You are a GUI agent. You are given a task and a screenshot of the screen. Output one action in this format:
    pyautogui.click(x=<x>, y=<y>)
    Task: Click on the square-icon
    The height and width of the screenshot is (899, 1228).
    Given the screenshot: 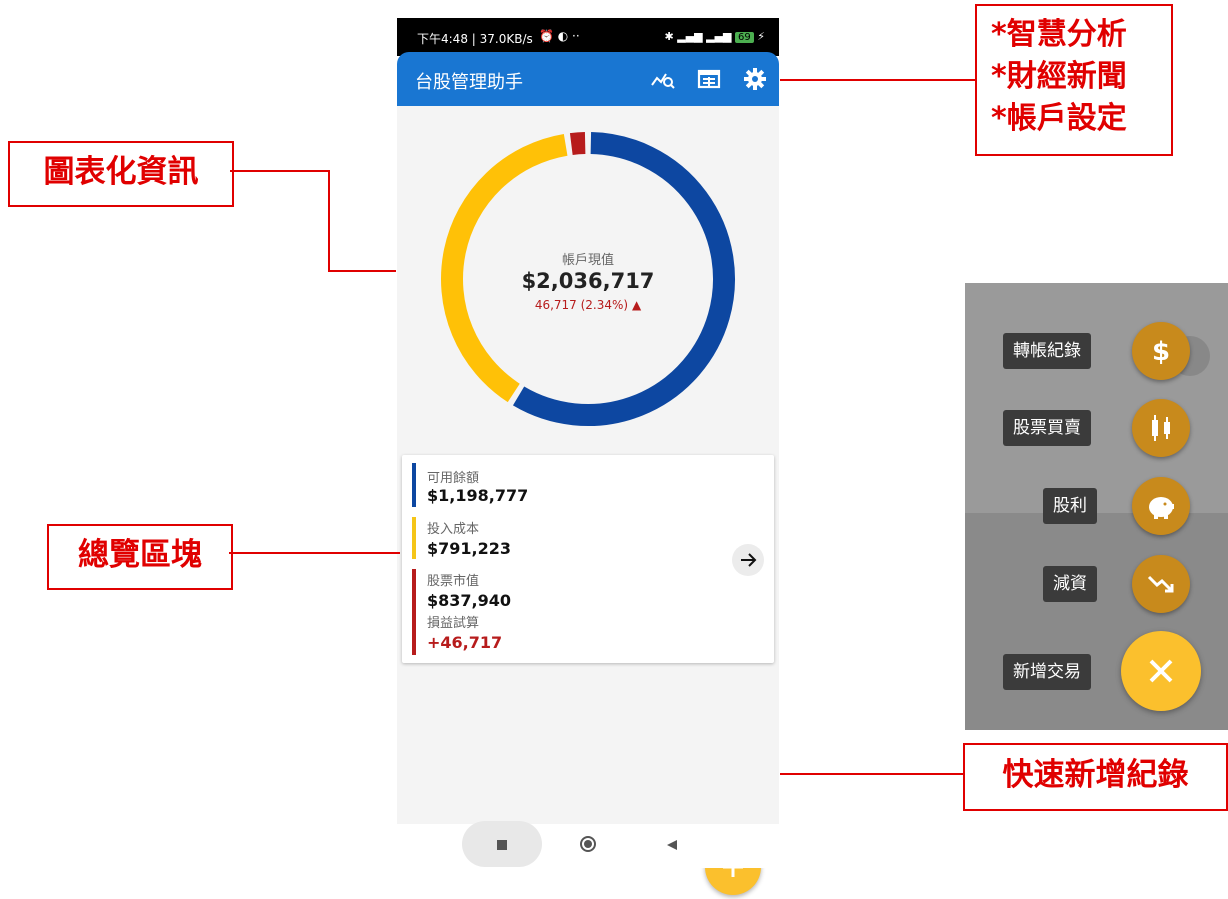 What is the action you would take?
    pyautogui.click(x=502, y=845)
    